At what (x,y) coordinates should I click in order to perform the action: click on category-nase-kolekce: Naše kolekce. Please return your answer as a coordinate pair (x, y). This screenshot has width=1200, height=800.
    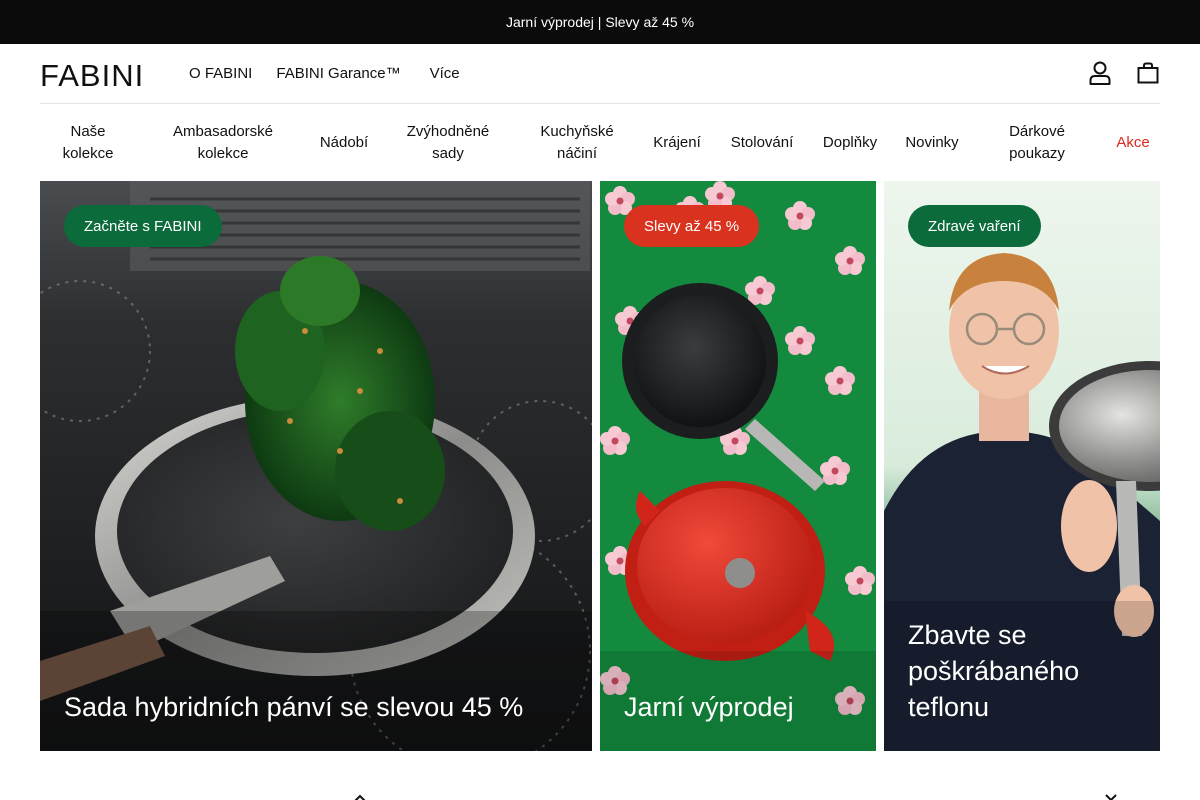
    Looking at the image, I should click on (88, 142).